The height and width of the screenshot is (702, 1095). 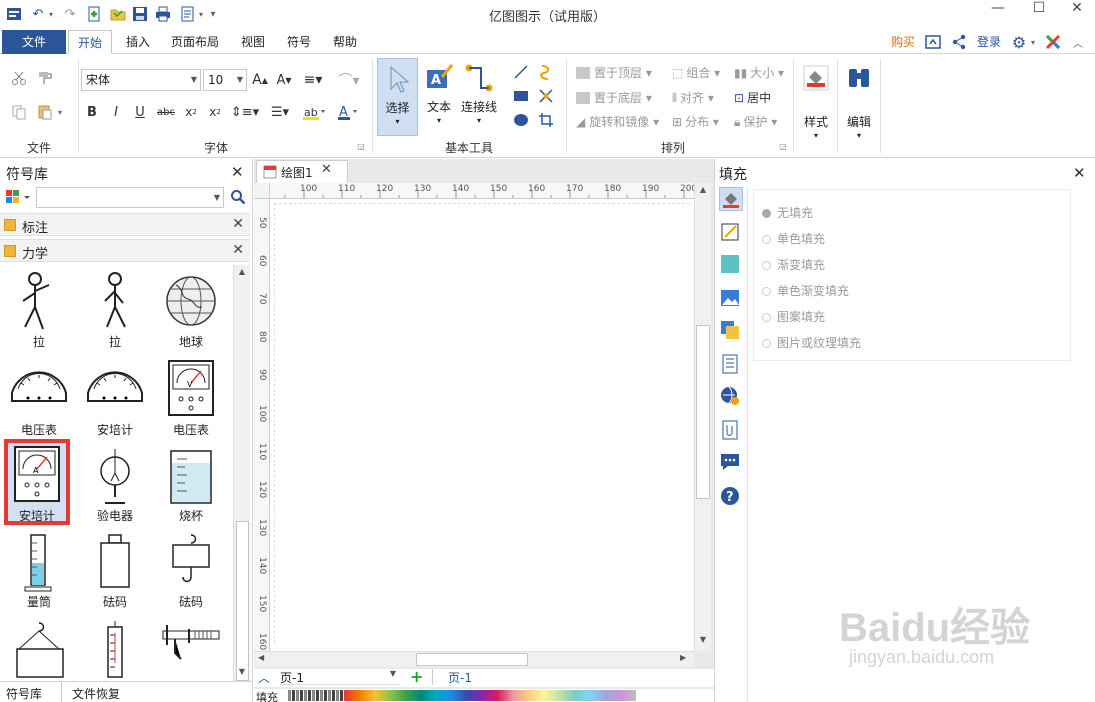 I want to click on buy-link: 购买, so click(x=903, y=42).